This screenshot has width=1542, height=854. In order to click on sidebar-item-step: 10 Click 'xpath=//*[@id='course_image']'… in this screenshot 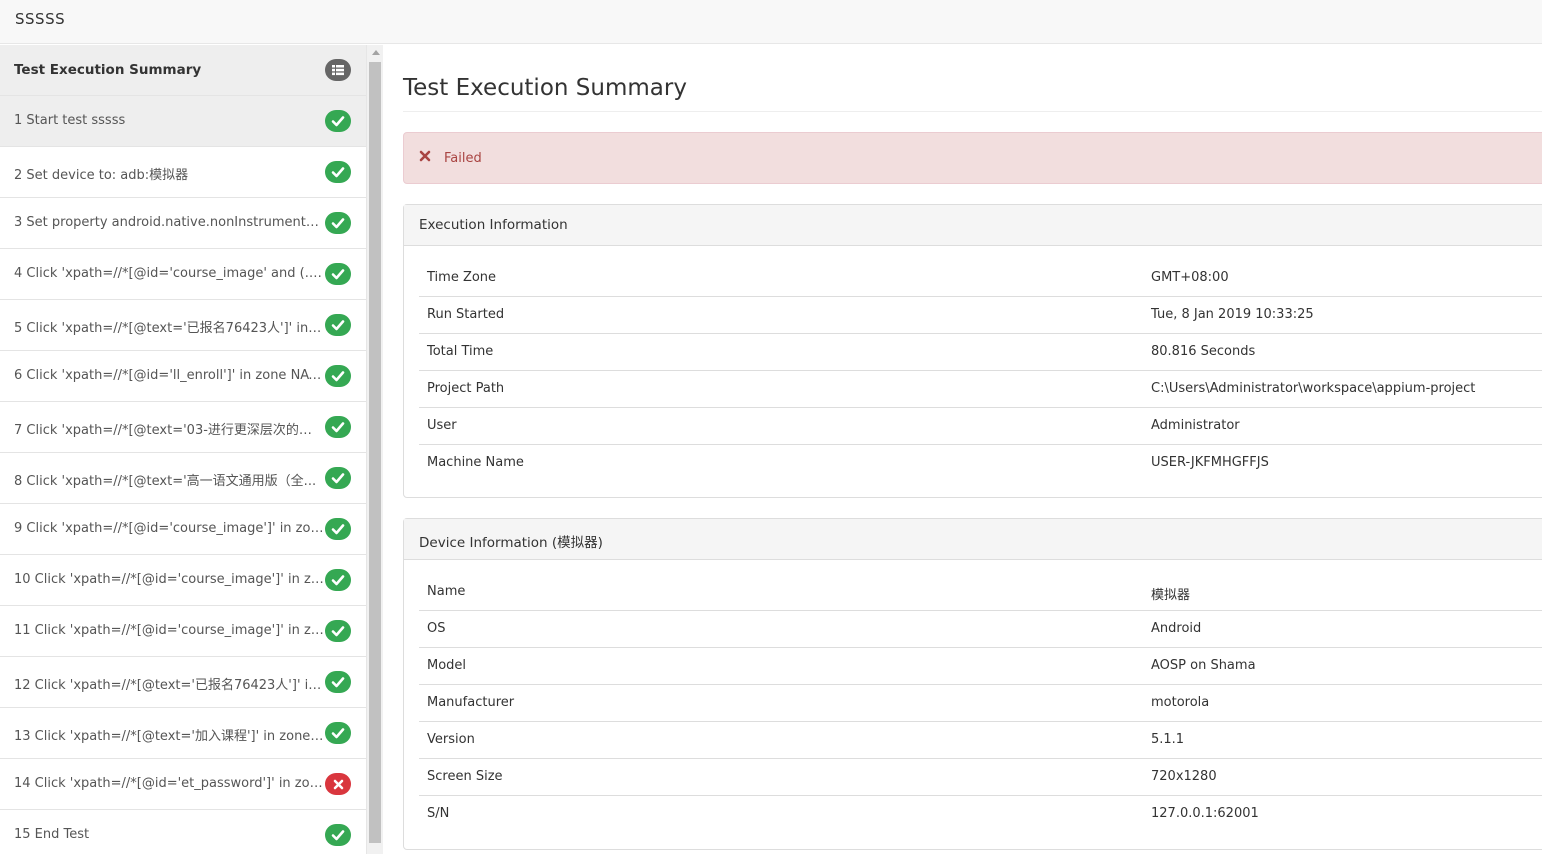, I will do `click(183, 580)`.